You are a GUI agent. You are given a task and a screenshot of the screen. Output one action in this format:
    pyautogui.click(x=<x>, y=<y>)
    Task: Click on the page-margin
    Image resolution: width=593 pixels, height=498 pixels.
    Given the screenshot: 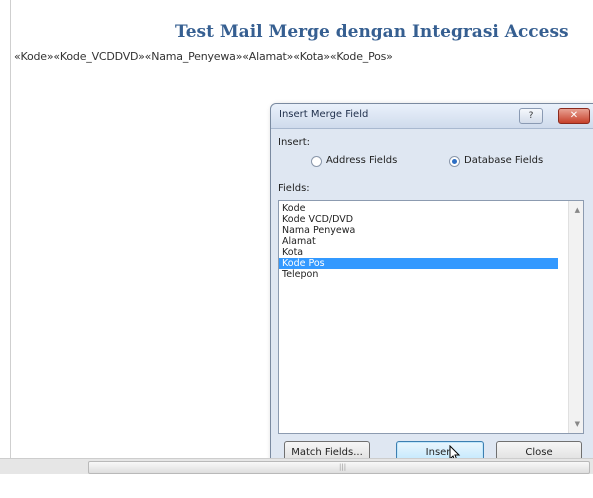 What is the action you would take?
    pyautogui.click(x=10, y=230)
    